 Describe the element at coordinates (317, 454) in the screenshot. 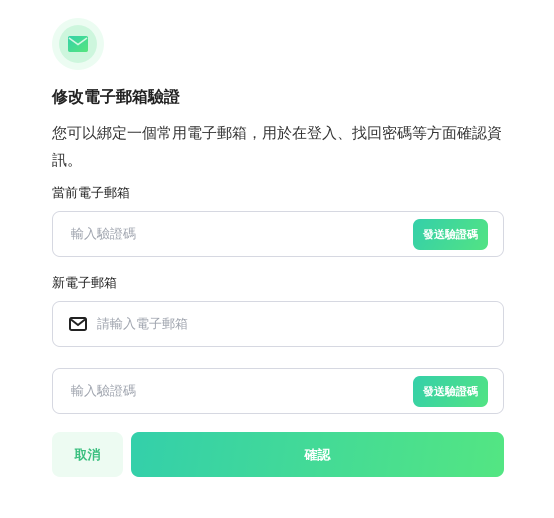

I see `confirm-button: 確認` at that location.